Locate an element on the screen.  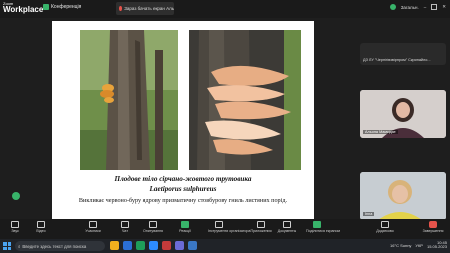
apps-icon is located at coordinates (261, 224).